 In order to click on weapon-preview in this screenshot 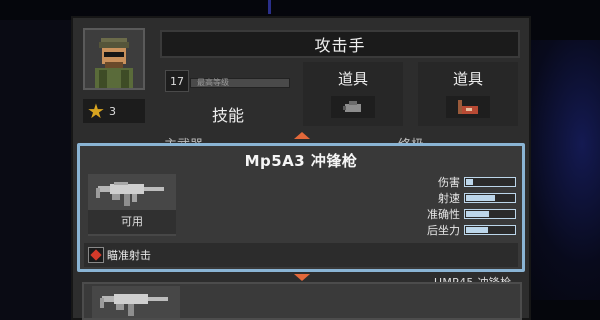, I will do `click(136, 302)`.